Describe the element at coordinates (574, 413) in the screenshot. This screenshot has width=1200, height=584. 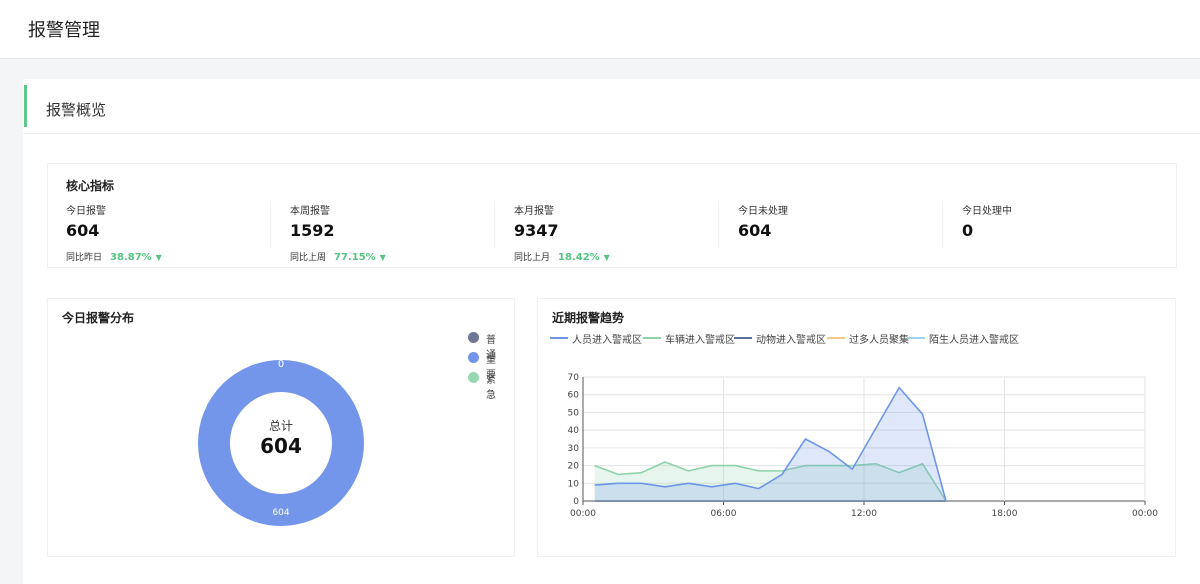
I see `y-tick-label: 50` at that location.